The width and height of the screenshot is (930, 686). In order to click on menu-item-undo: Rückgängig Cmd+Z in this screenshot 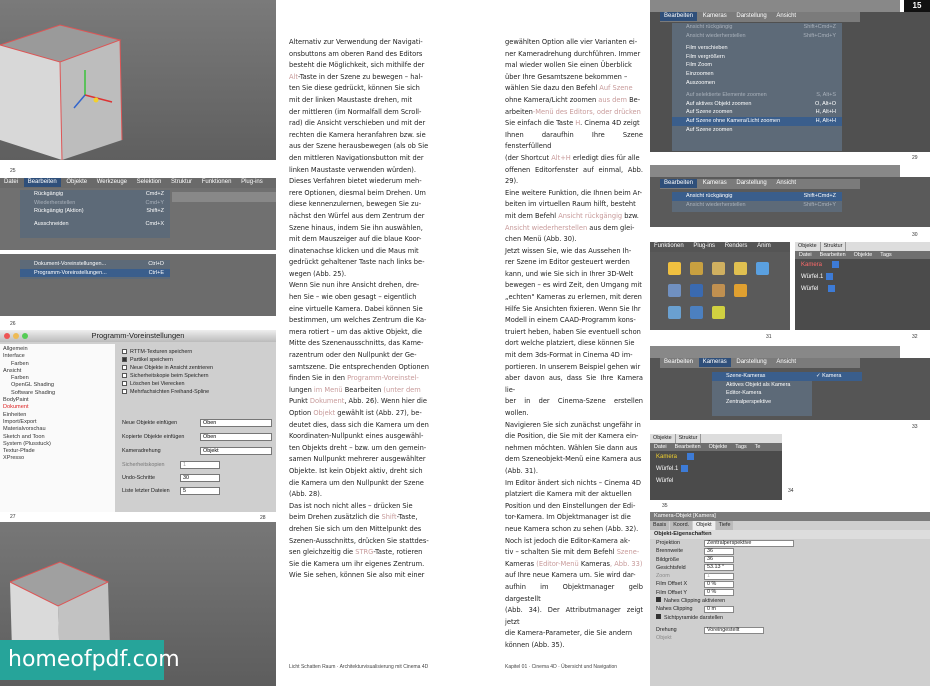, I will do `click(95, 194)`.